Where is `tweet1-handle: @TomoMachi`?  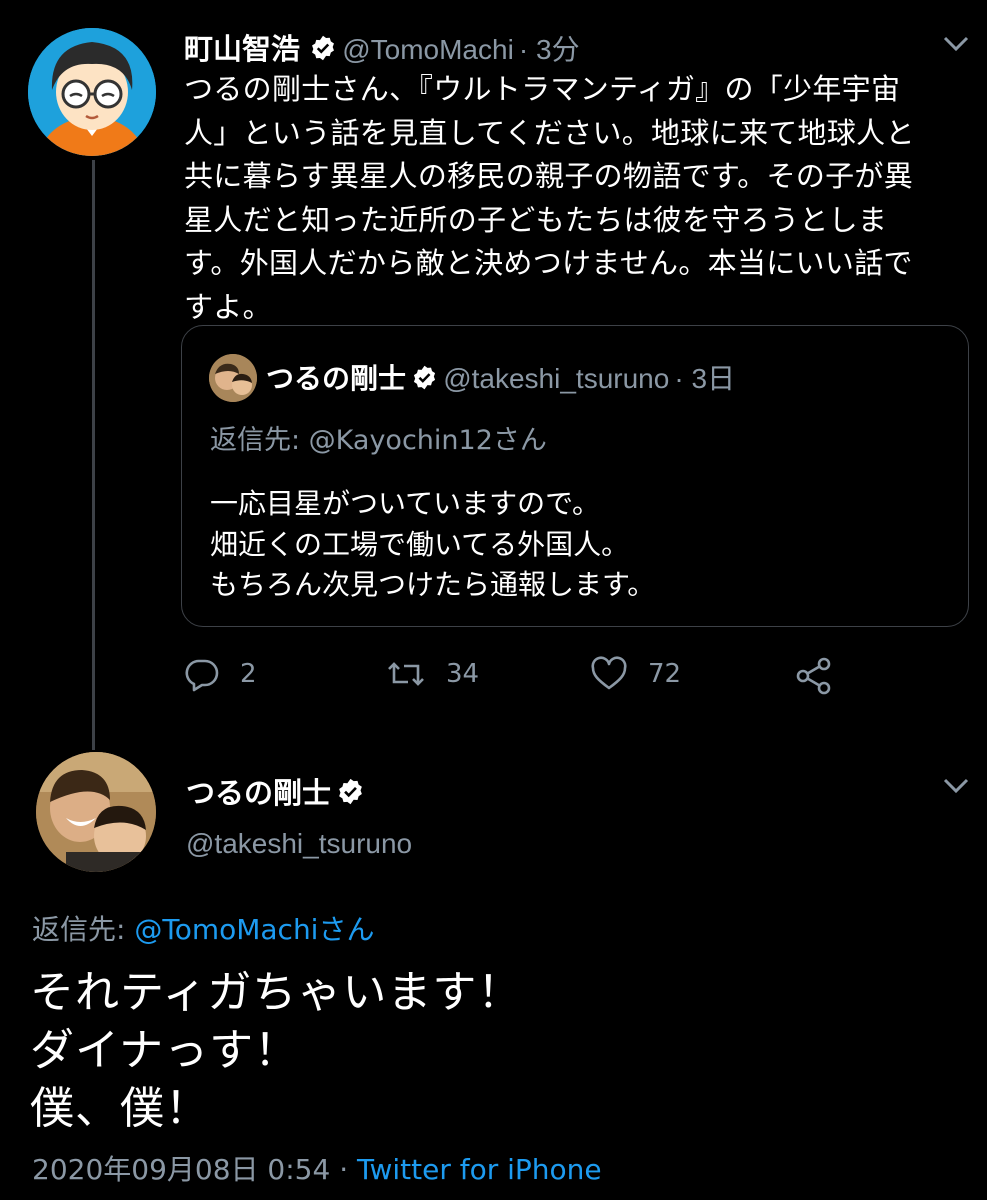 tweet1-handle: @TomoMachi is located at coordinates (428, 49).